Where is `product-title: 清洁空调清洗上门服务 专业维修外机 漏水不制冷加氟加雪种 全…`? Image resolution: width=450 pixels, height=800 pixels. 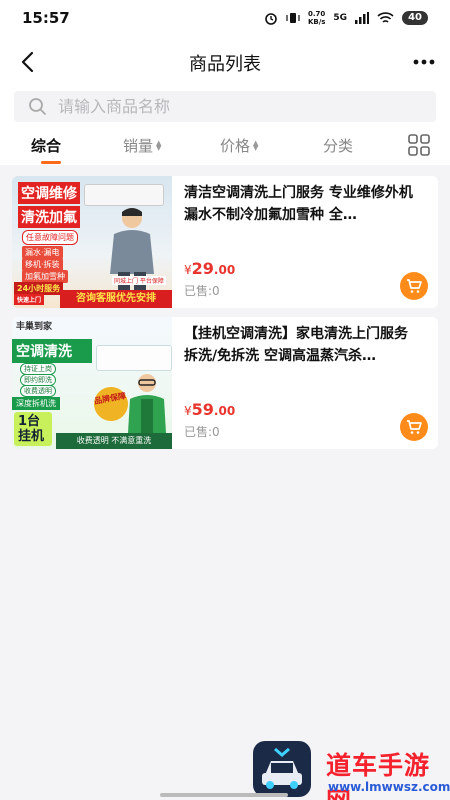
product-title: 清洁空调清洗上门服务 专业维修外机 漏水不制冷加氟加雪种 全… is located at coordinates (298, 204).